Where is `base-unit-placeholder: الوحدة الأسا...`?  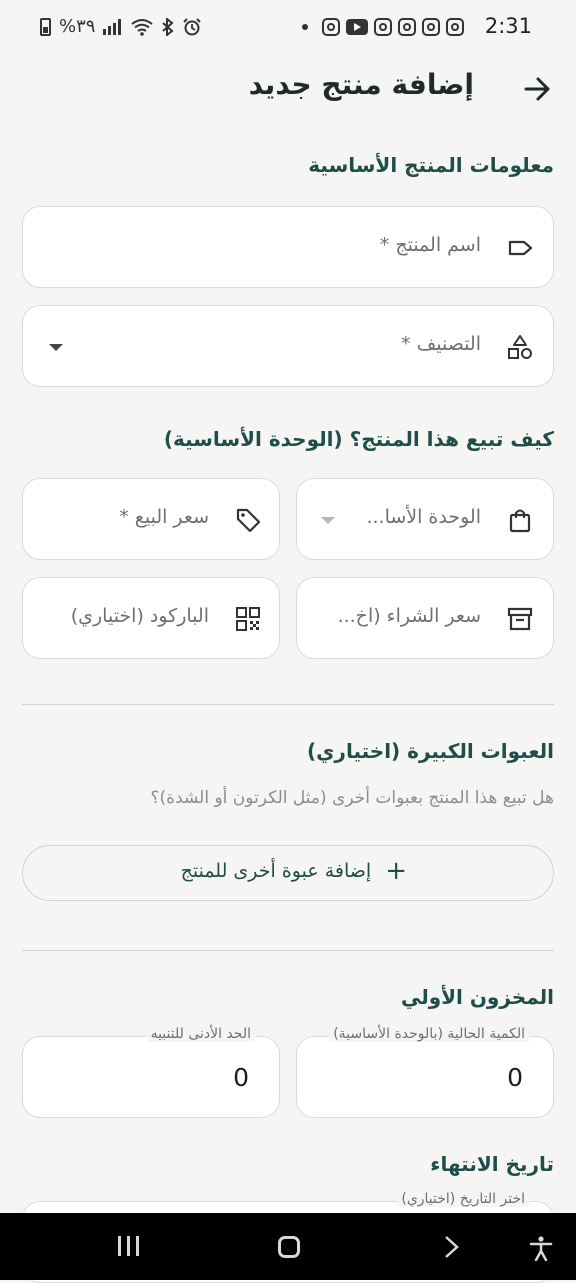 base-unit-placeholder: الوحدة الأسا... is located at coordinates (423, 517).